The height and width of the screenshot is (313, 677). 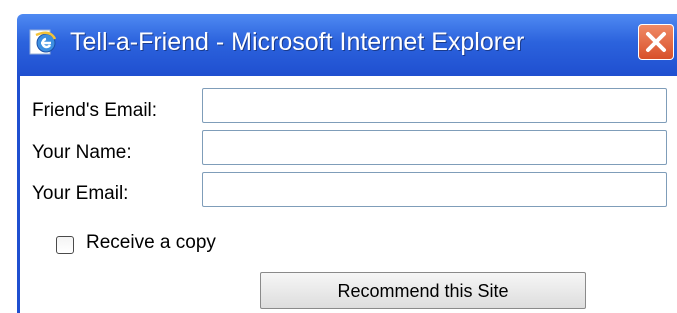 What do you see at coordinates (82, 152) in the screenshot?
I see `your-name-label: Your Name:` at bounding box center [82, 152].